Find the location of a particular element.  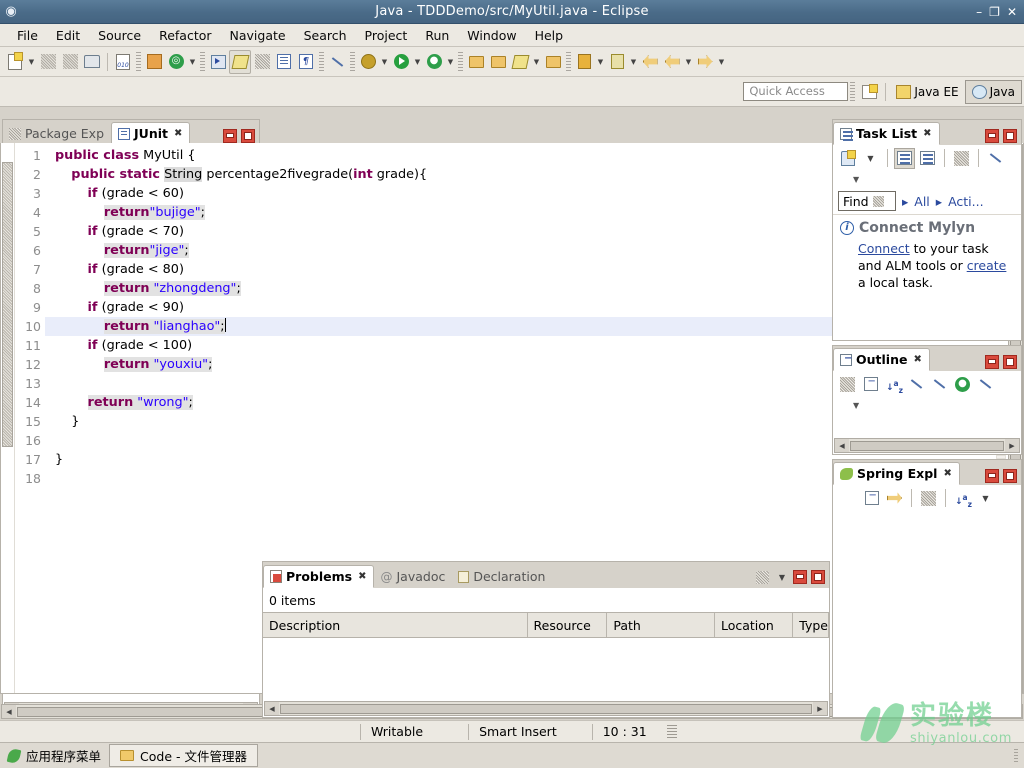

perspective-java-ee: Java EE is located at coordinates (927, 92).